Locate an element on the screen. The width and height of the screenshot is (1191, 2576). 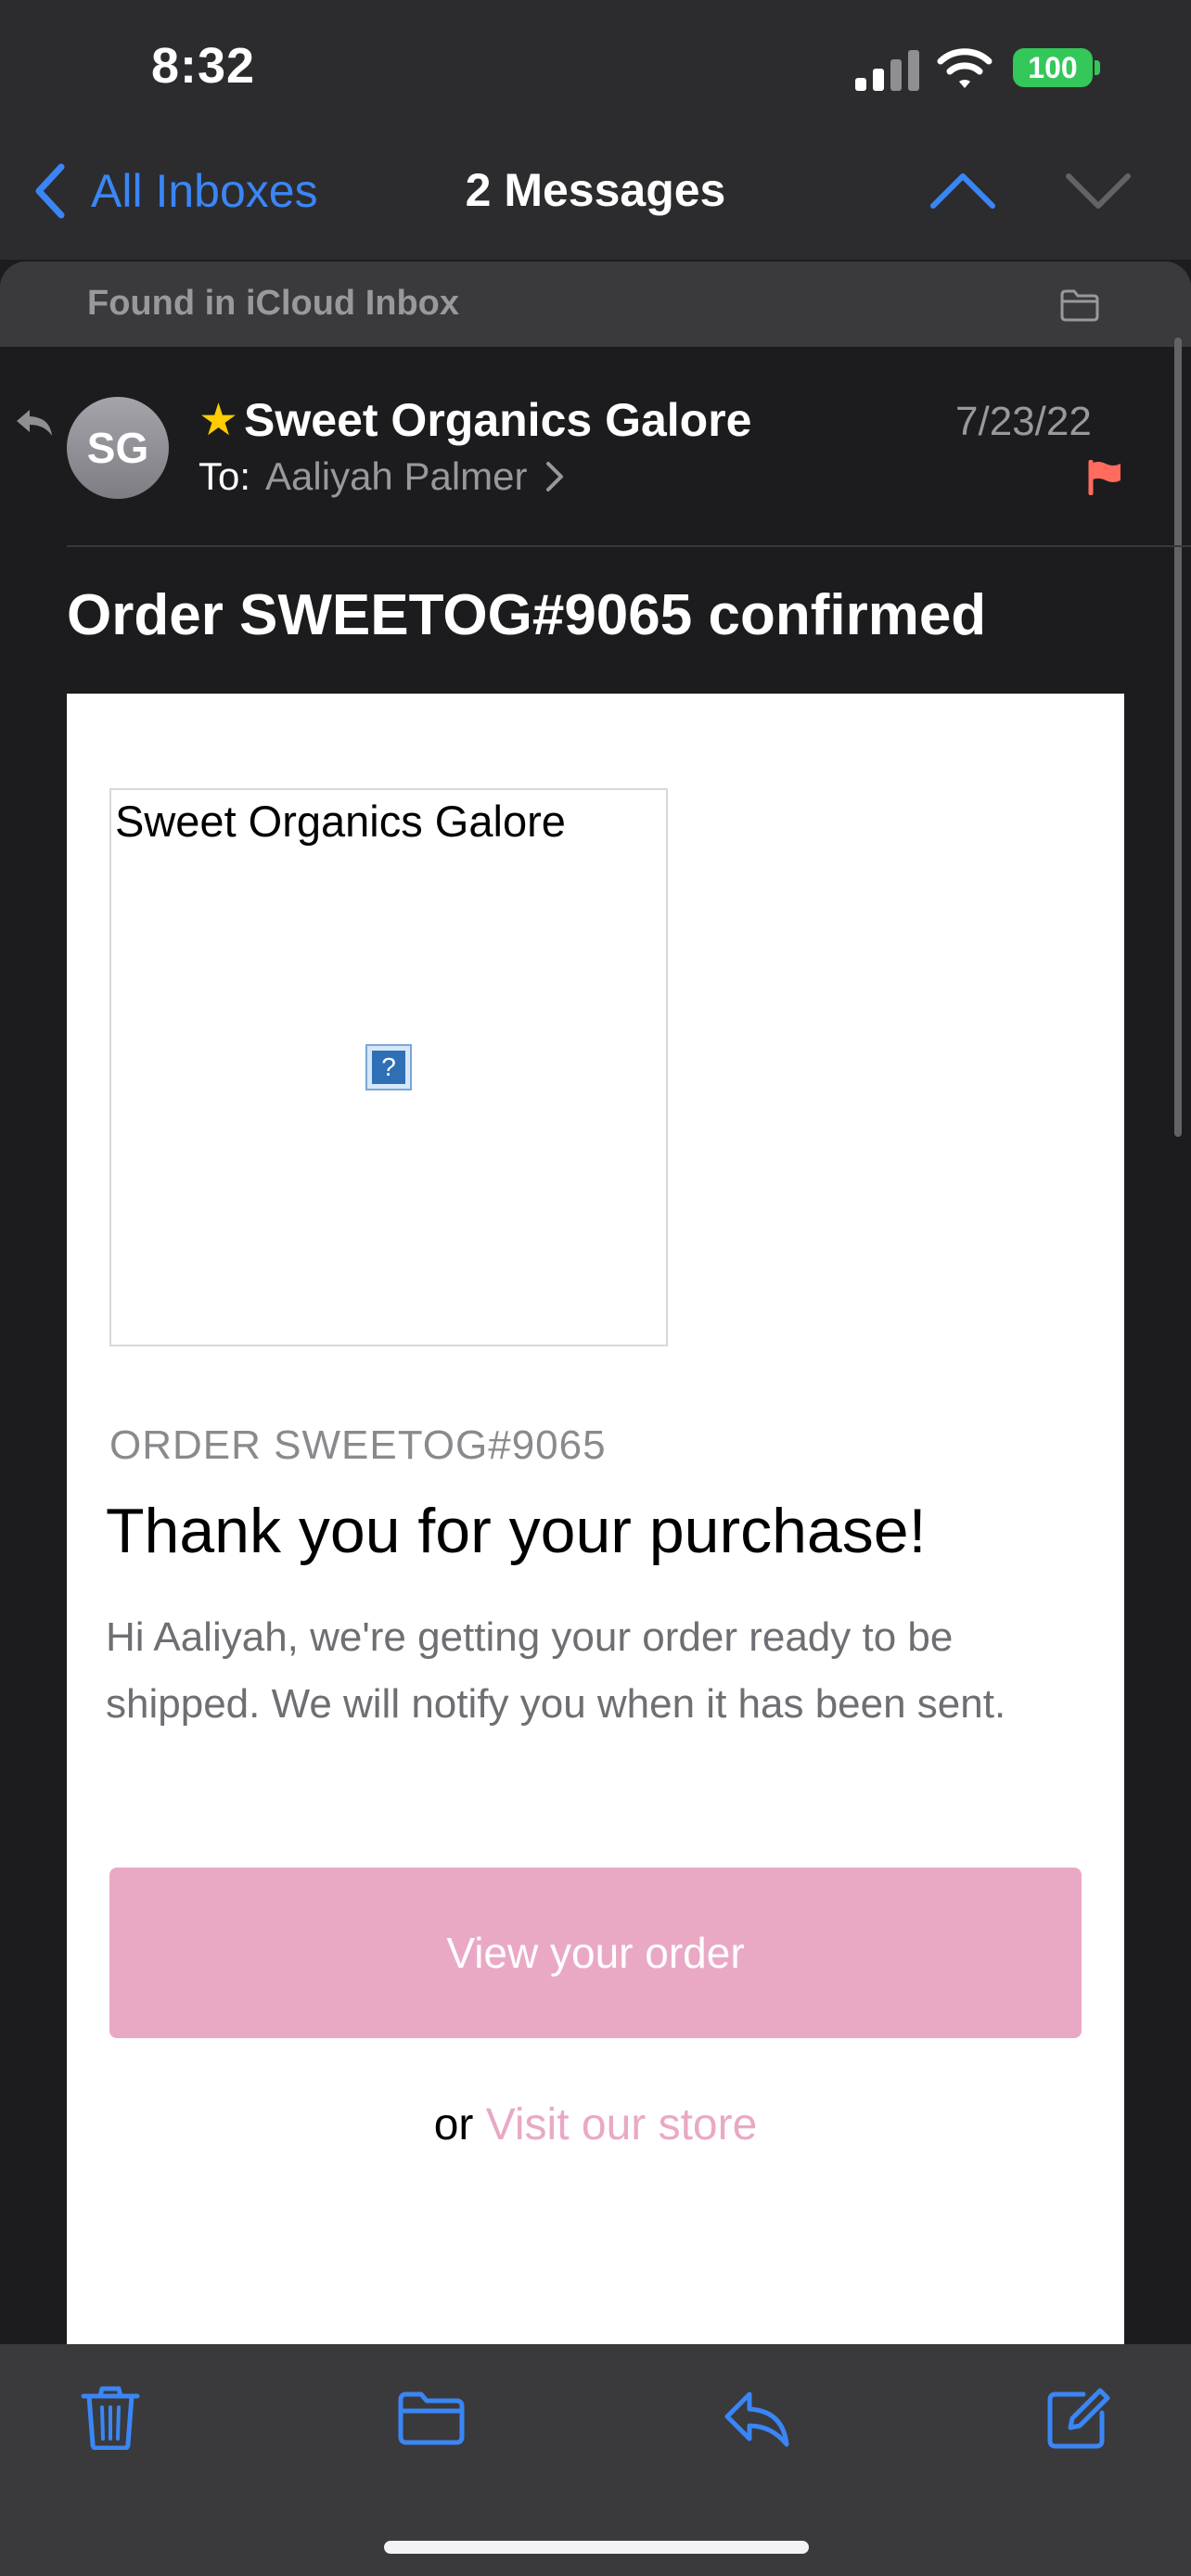
scrollbar is located at coordinates (1178, 737).